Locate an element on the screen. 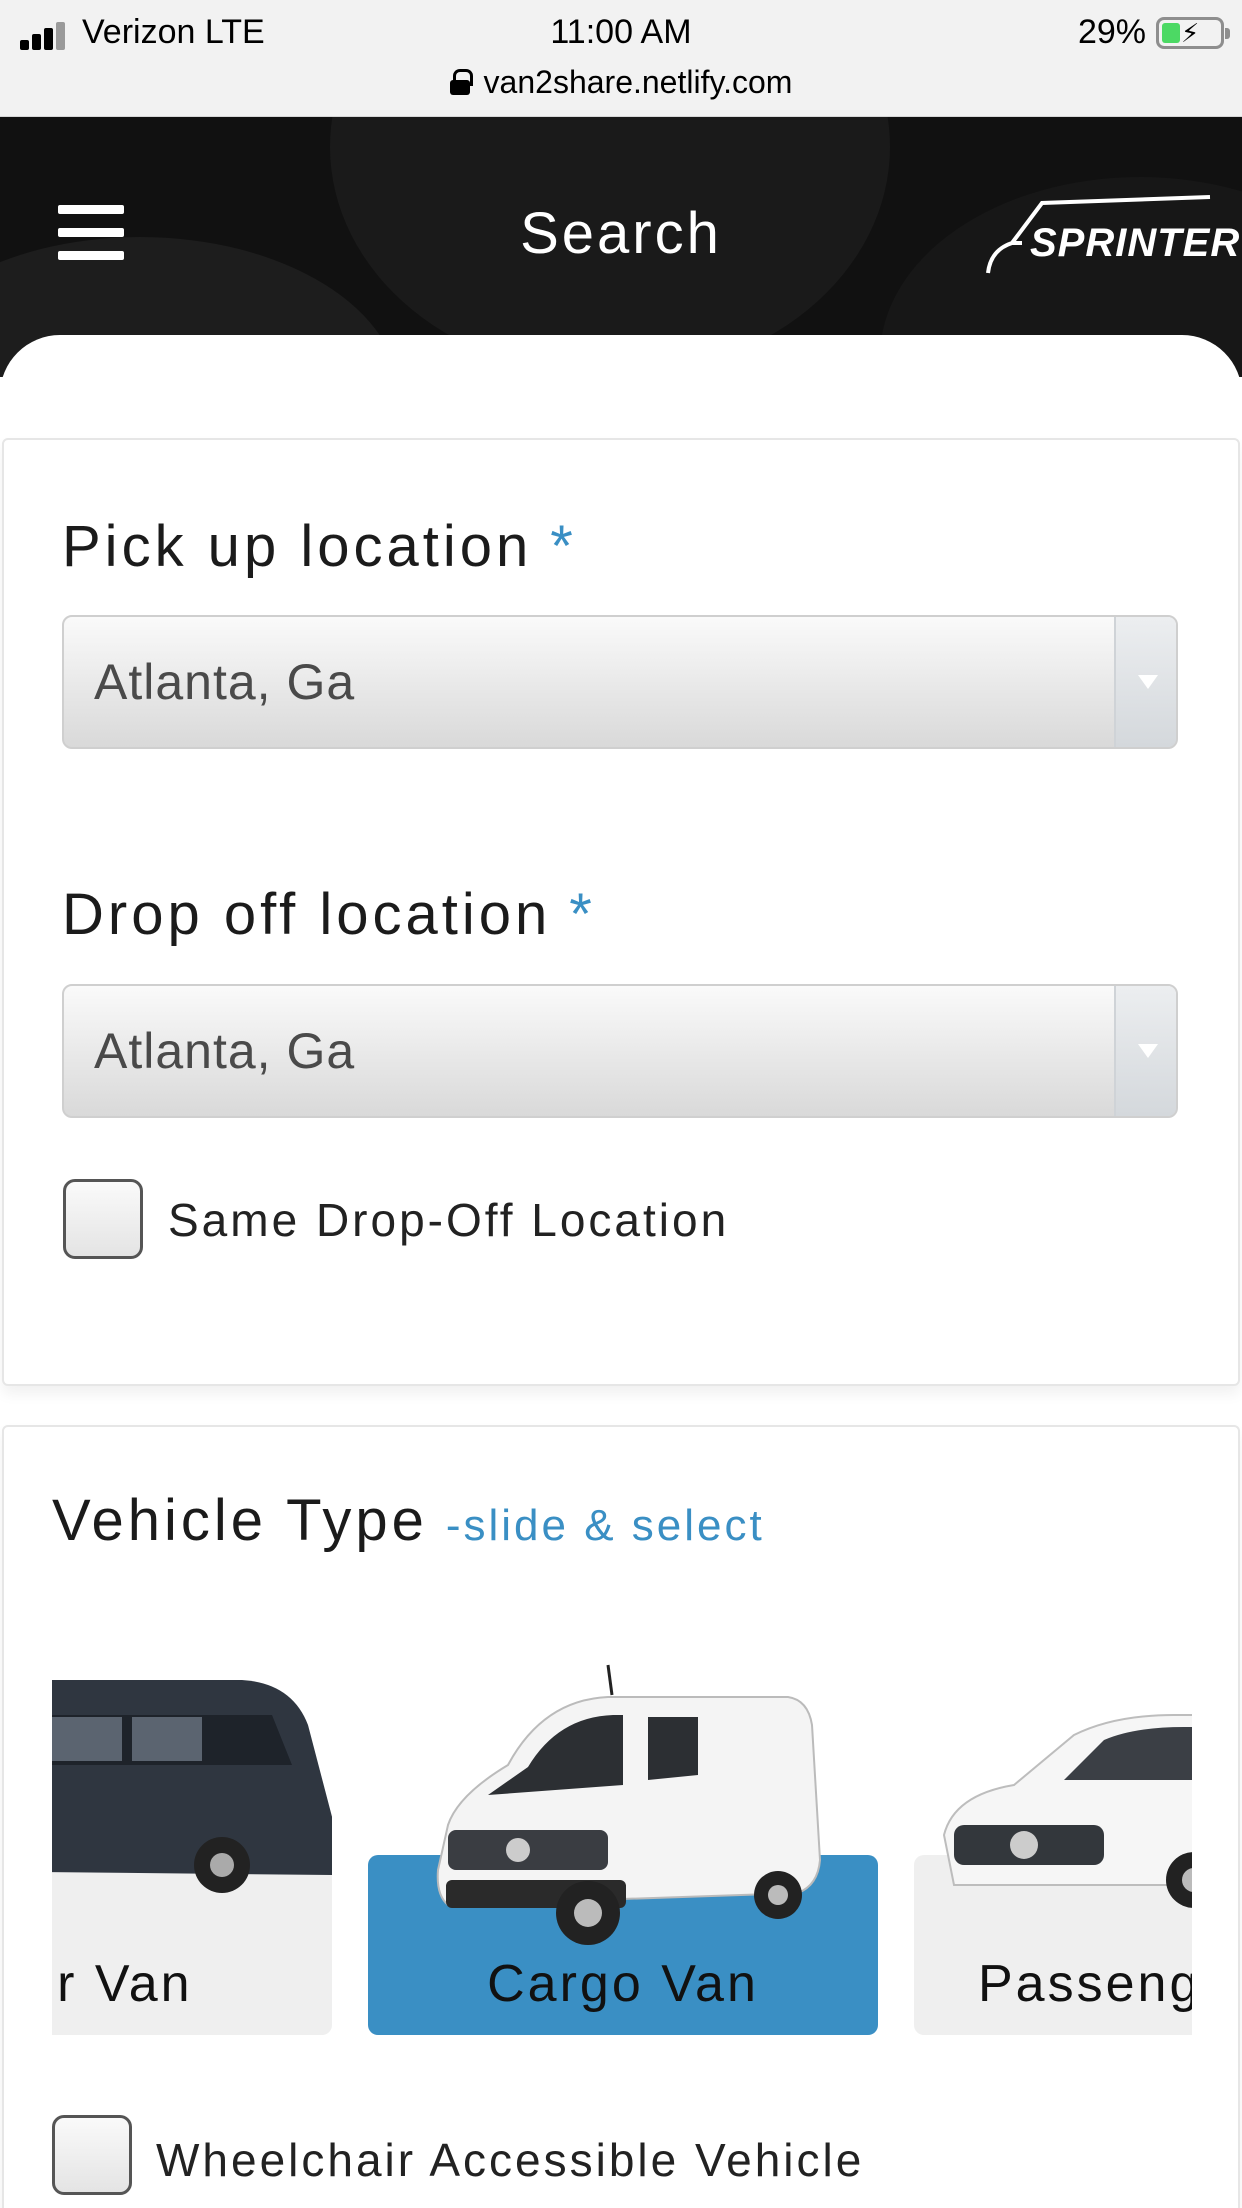 The height and width of the screenshot is (2208, 1242). dropoff-value: Atlanta, Ga is located at coordinates (225, 1051).